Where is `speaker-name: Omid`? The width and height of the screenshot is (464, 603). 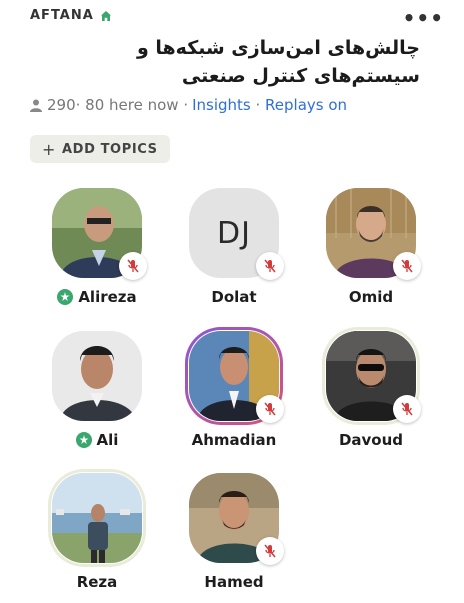
speaker-name: Omid is located at coordinates (371, 297).